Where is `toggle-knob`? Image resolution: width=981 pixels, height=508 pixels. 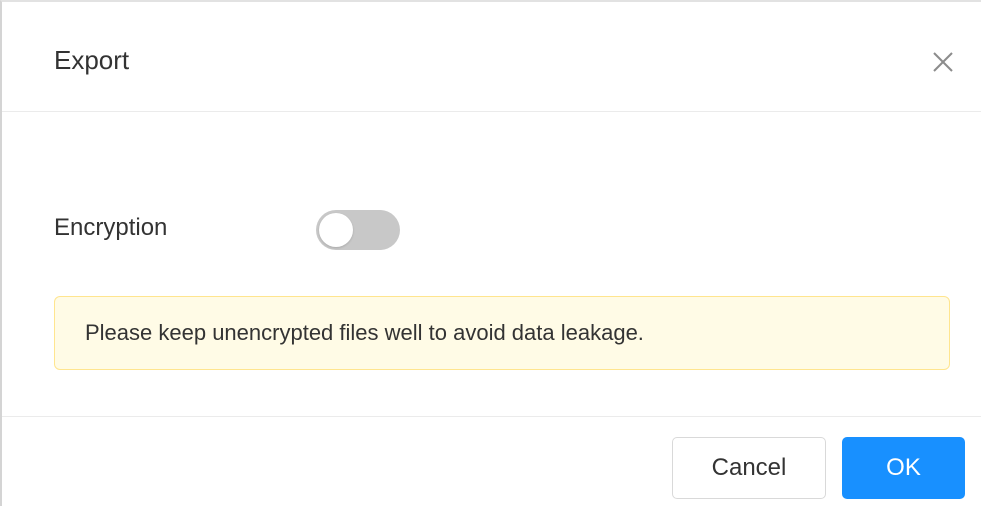 toggle-knob is located at coordinates (336, 230).